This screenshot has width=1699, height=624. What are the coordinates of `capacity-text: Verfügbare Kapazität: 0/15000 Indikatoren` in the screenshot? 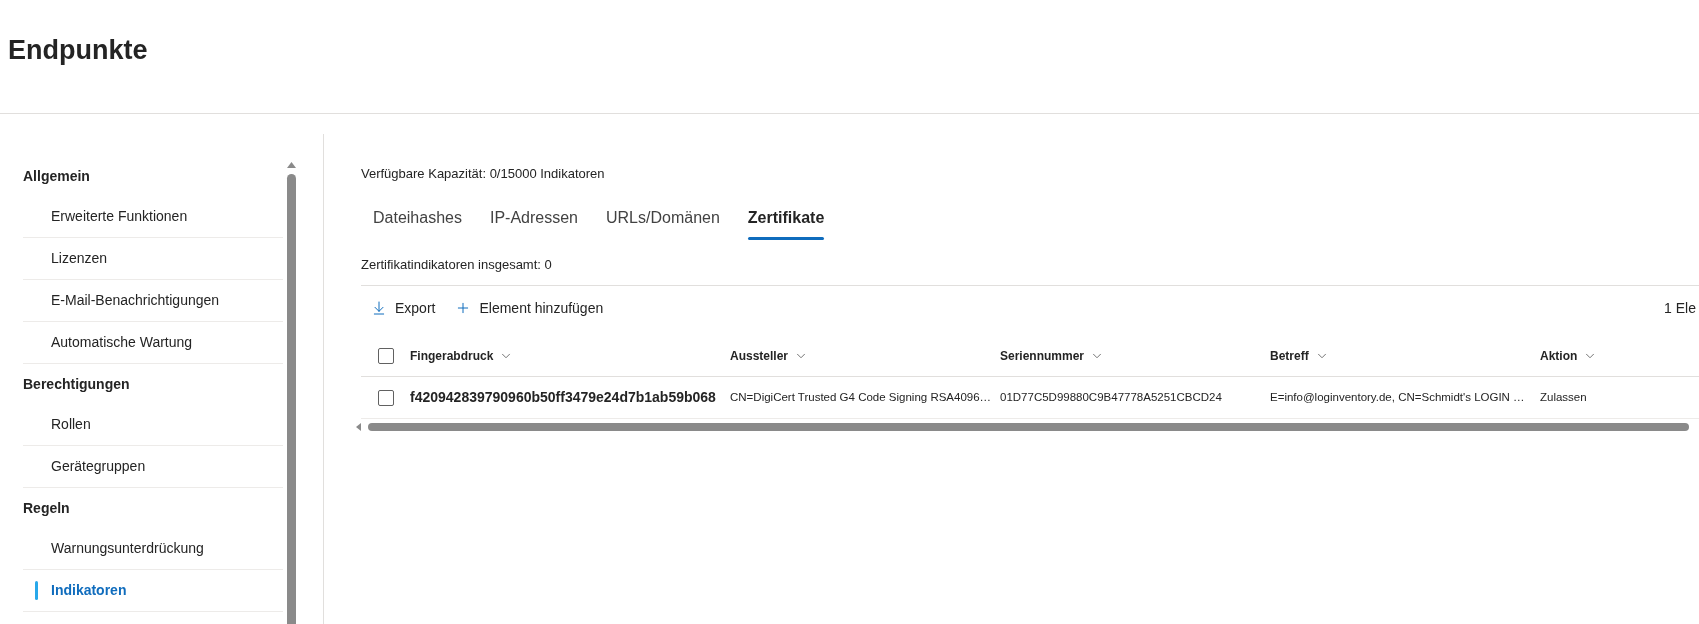 It's located at (483, 174).